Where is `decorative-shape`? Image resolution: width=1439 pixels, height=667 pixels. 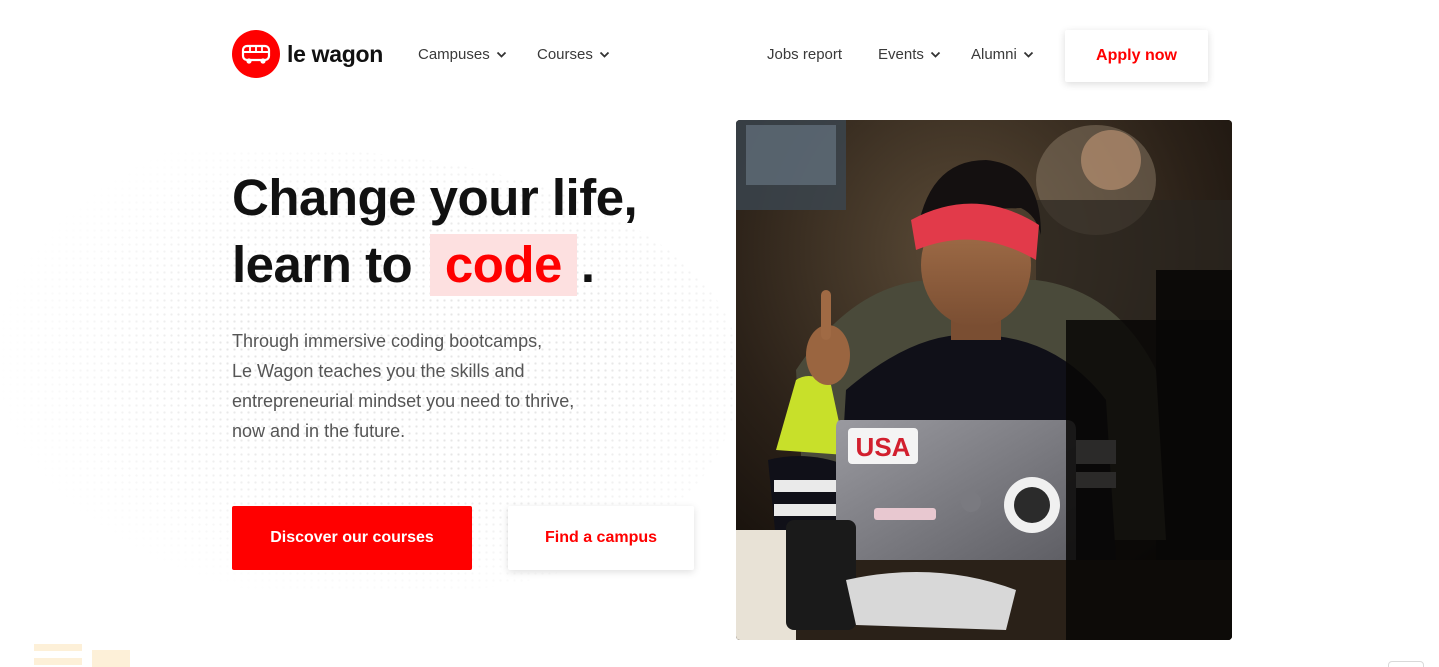 decorative-shape is located at coordinates (84, 654).